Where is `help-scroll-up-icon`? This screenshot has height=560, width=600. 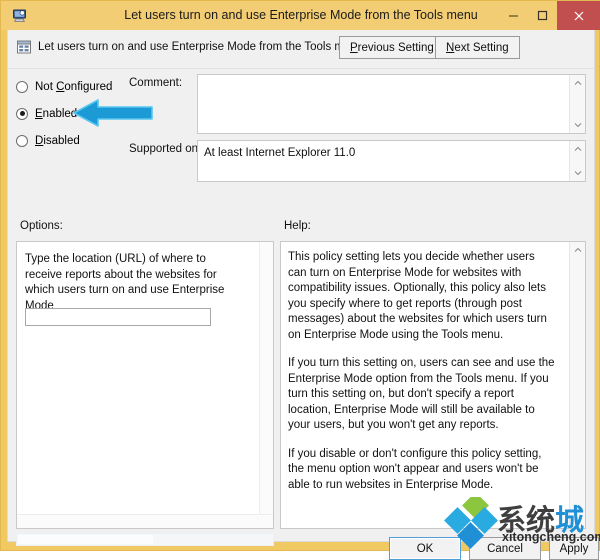
help-scroll-up-icon is located at coordinates (578, 250).